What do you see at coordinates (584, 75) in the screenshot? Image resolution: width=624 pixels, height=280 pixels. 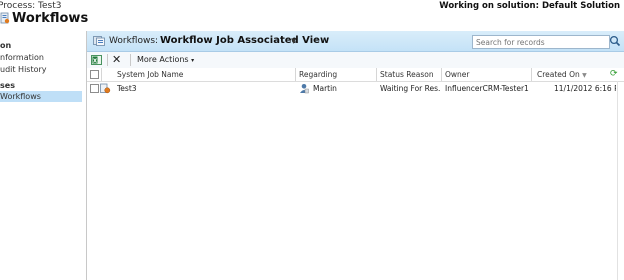 I see `sort-descending-icon: ▼` at bounding box center [584, 75].